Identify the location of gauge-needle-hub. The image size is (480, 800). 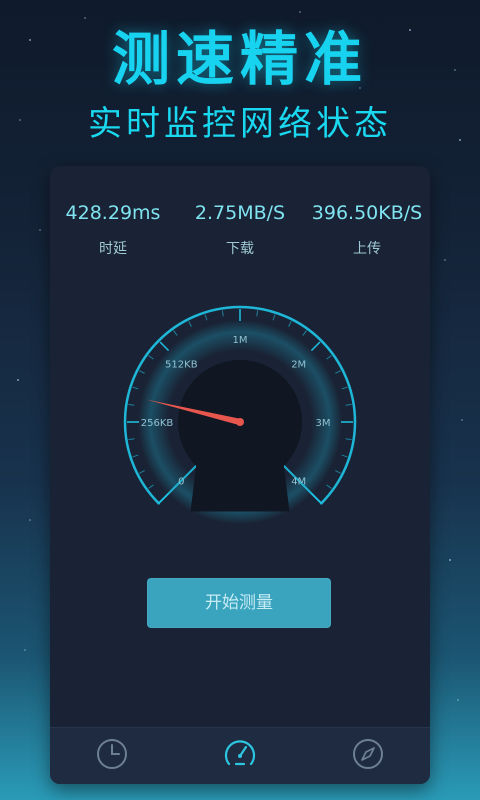
(240, 422).